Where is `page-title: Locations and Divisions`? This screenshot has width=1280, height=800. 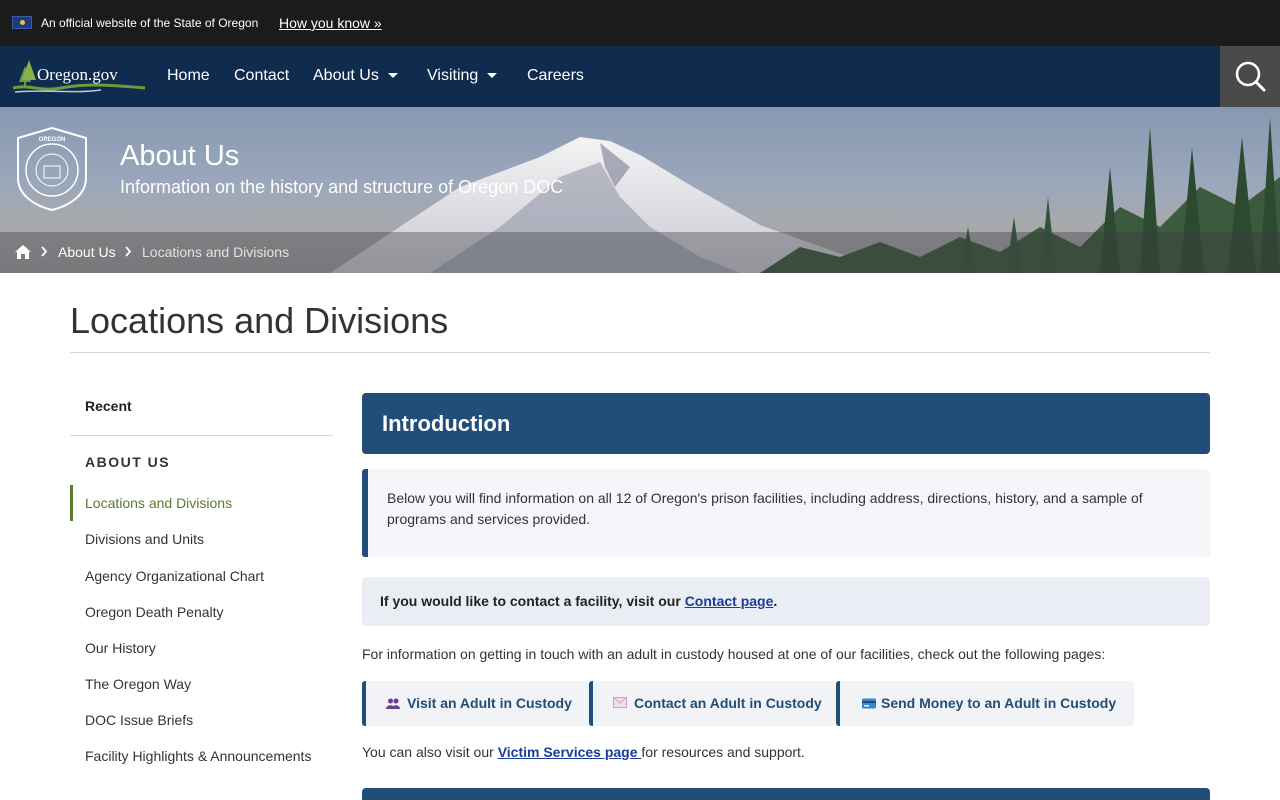 page-title: Locations and Divisions is located at coordinates (259, 320).